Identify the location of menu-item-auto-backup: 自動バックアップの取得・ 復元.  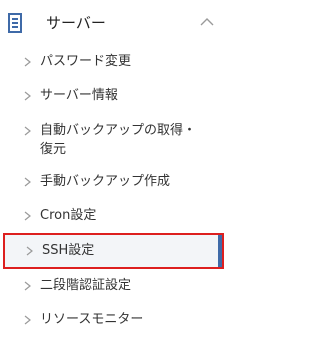
(112, 139).